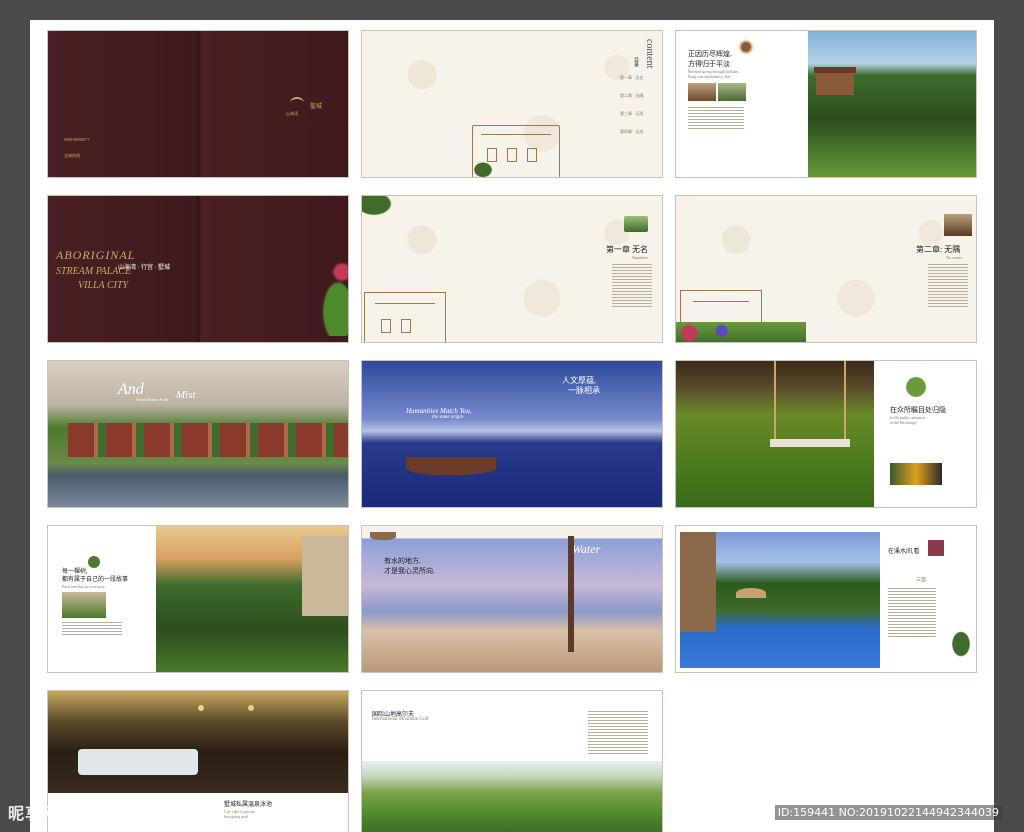 This screenshot has width=1024, height=832. I want to click on tree-en: Each tree has its own story, so click(83, 586).